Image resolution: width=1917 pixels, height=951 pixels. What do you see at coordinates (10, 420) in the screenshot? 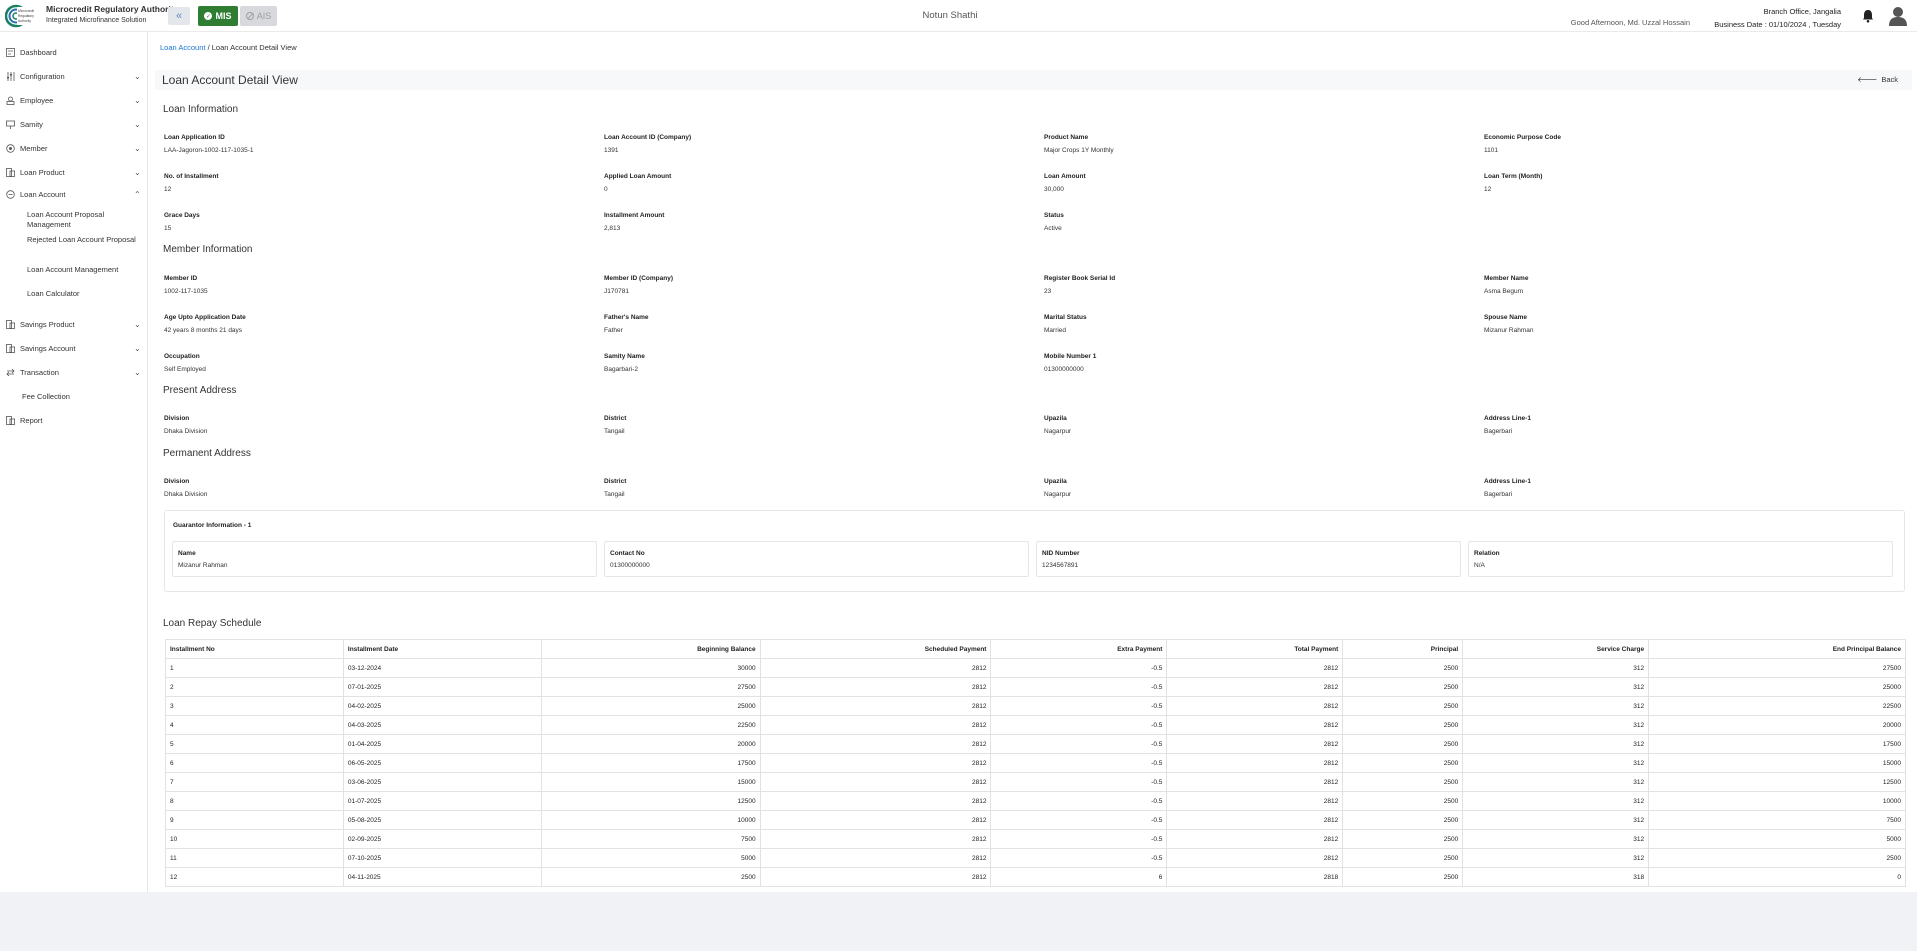
I see `report-icon` at bounding box center [10, 420].